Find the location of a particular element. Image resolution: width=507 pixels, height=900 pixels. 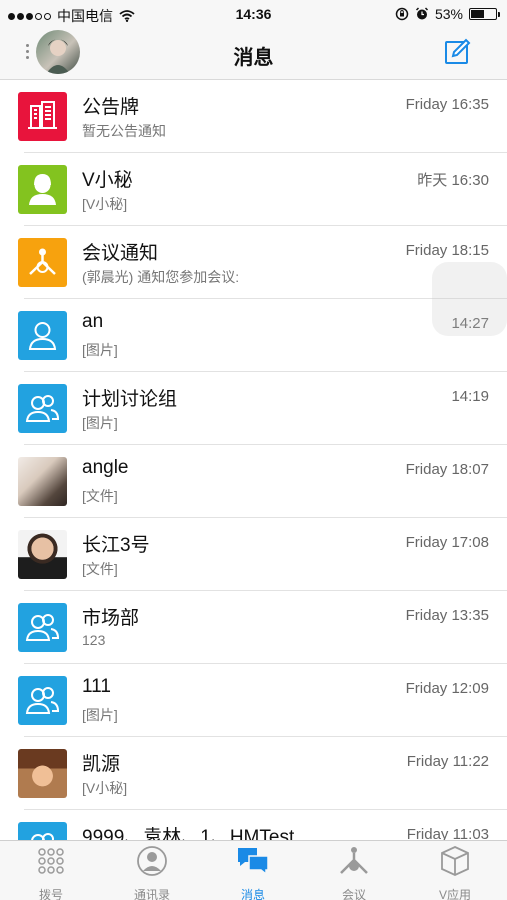

conversation-row: 市场部 123 Friday 13:35 is located at coordinates (253, 627).